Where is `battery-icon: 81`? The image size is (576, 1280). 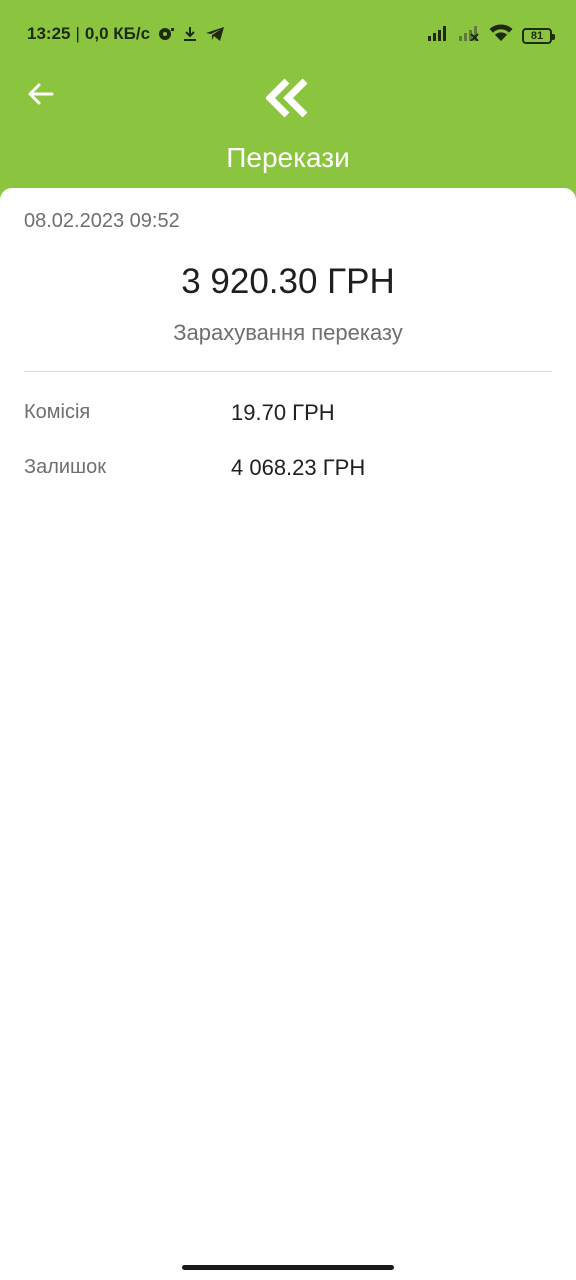
battery-icon: 81 is located at coordinates (538, 35).